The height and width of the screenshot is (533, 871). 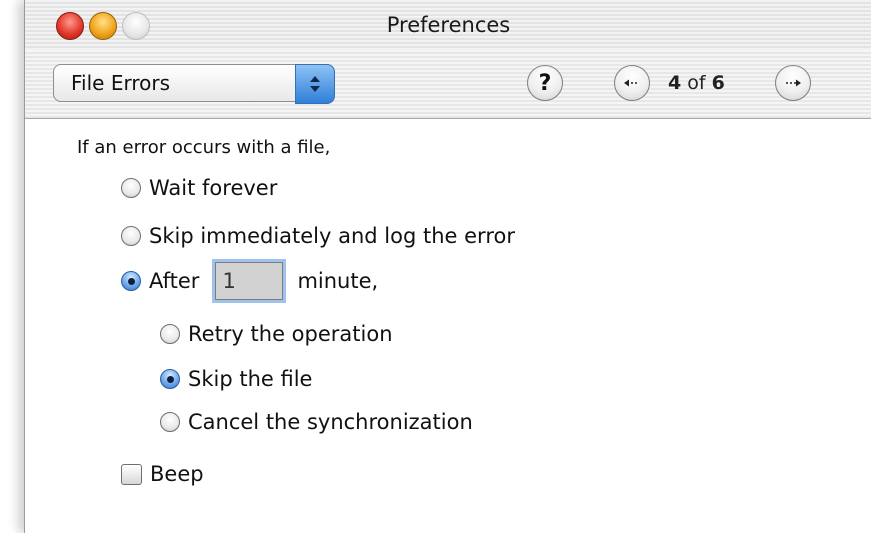 I want to click on skip-log-option: Skip immediately and log the error, so click(x=318, y=236).